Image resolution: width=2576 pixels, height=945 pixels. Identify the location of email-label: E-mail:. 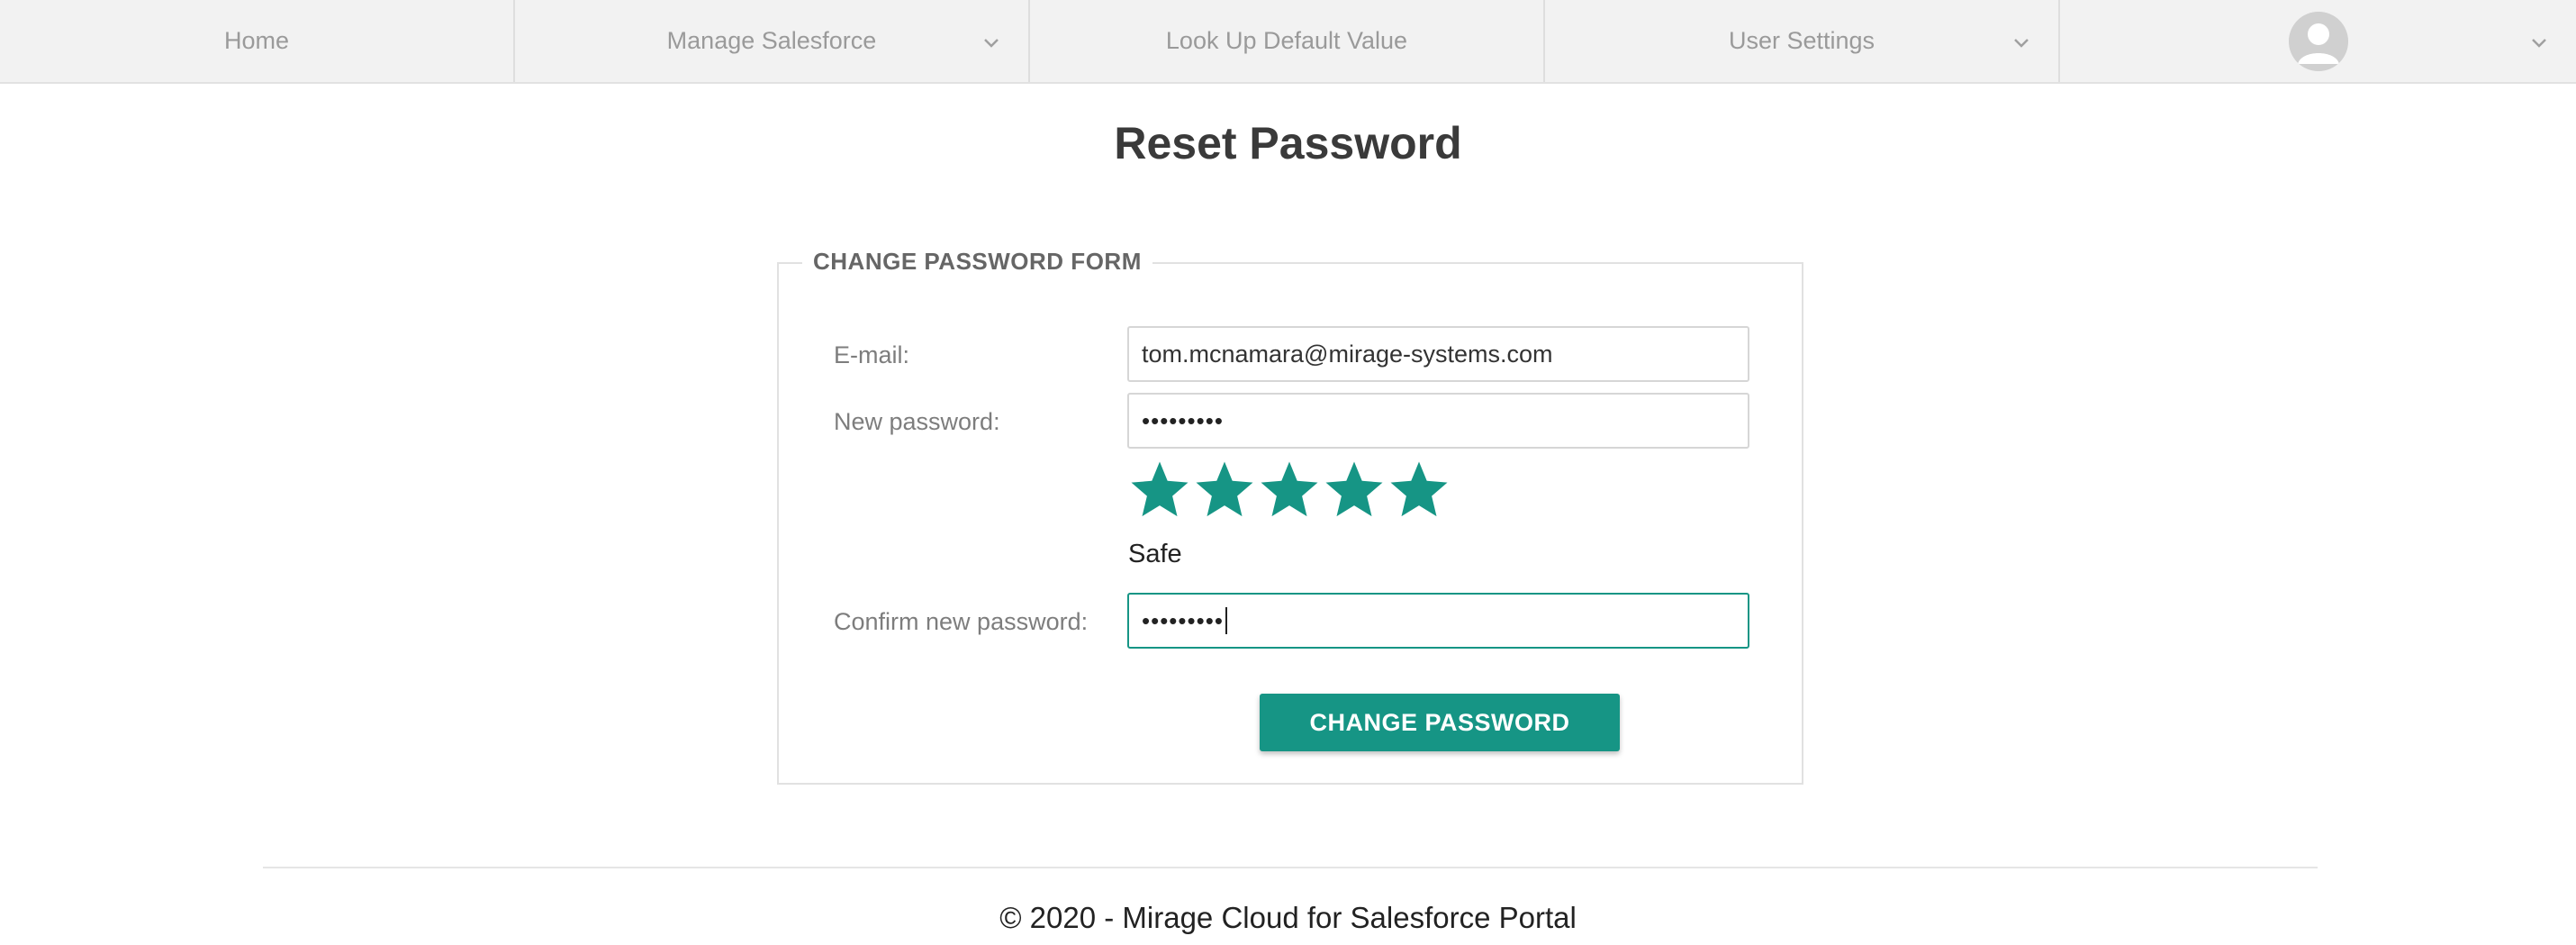
(872, 354).